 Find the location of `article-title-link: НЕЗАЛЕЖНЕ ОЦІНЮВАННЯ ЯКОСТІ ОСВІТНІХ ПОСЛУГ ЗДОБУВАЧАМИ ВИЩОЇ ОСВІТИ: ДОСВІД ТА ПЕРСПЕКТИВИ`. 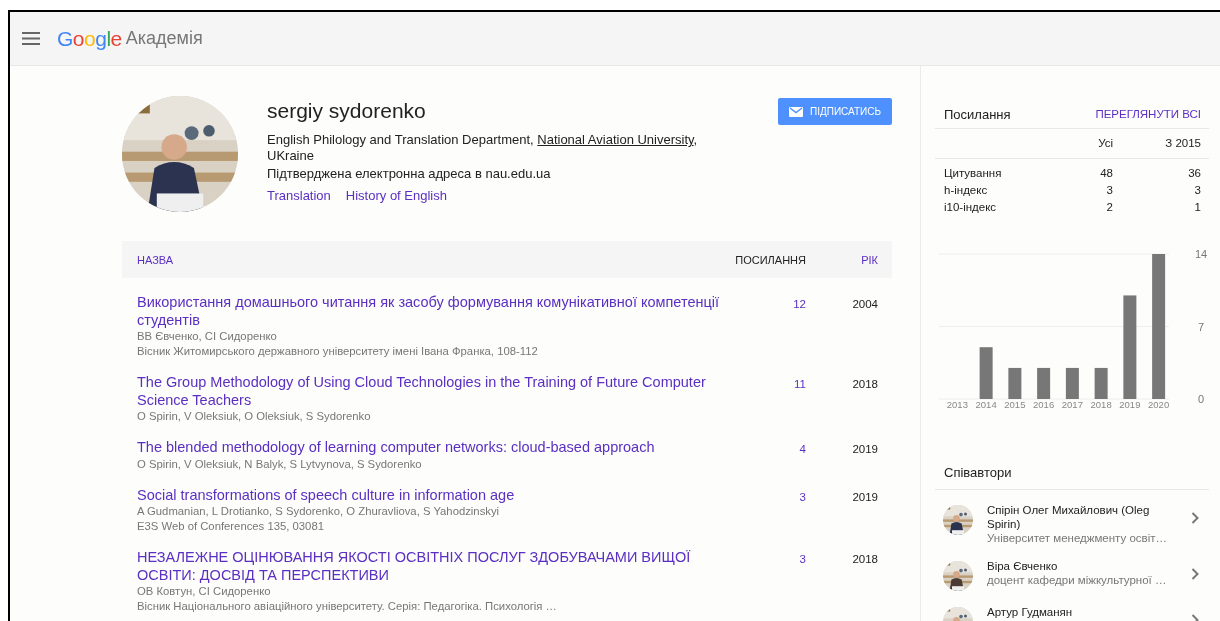

article-title-link: НЕЗАЛЕЖНЕ ОЦІНЮВАННЯ ЯКОСТІ ОСВІТНІХ ПОСЛУГ ЗДОБУВАЧАМИ ВИЩОЇ ОСВІТИ: ДОСВІД ТА ПЕРСПЕКТИВИ is located at coordinates (429, 566).